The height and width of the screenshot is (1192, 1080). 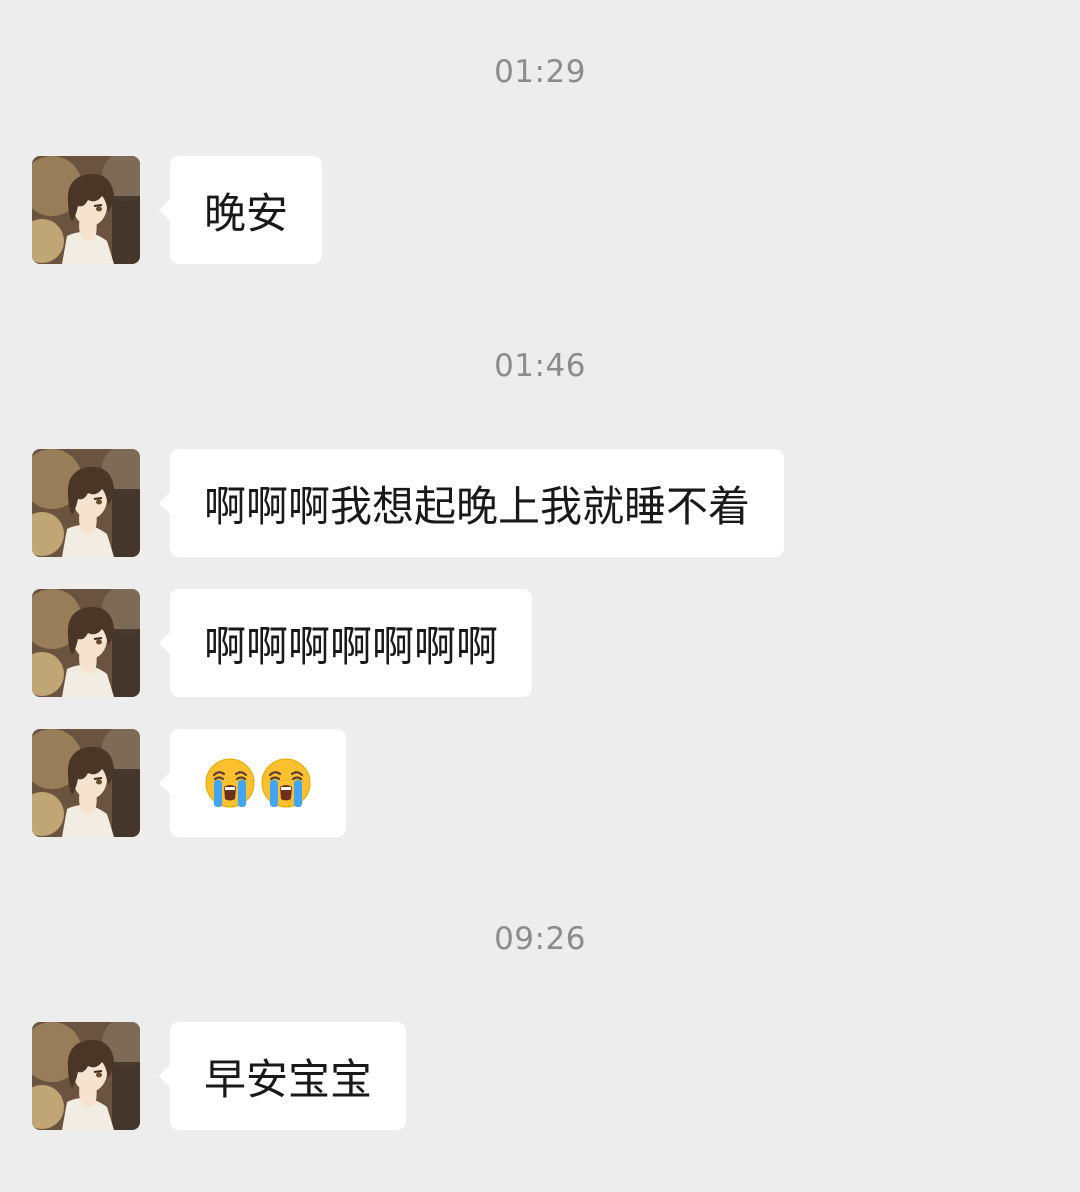 What do you see at coordinates (540, 72) in the screenshot?
I see `timestamp: 01:29` at bounding box center [540, 72].